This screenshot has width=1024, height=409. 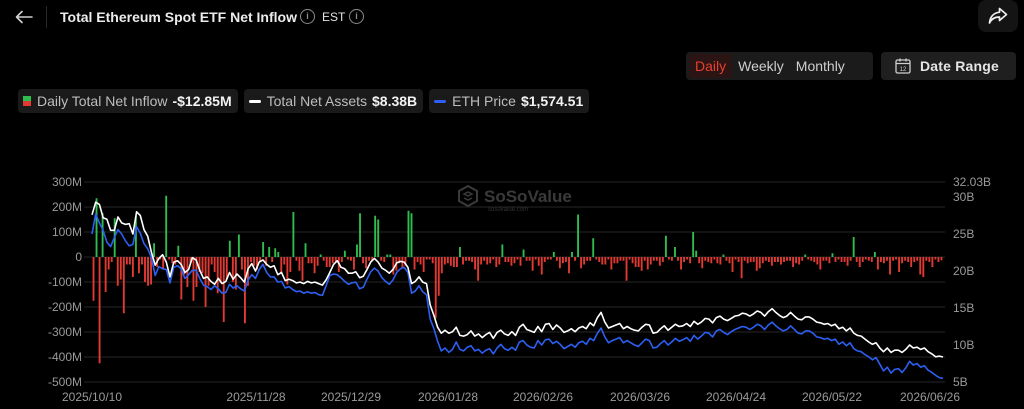 What do you see at coordinates (24, 17) in the screenshot?
I see `back-button` at bounding box center [24, 17].